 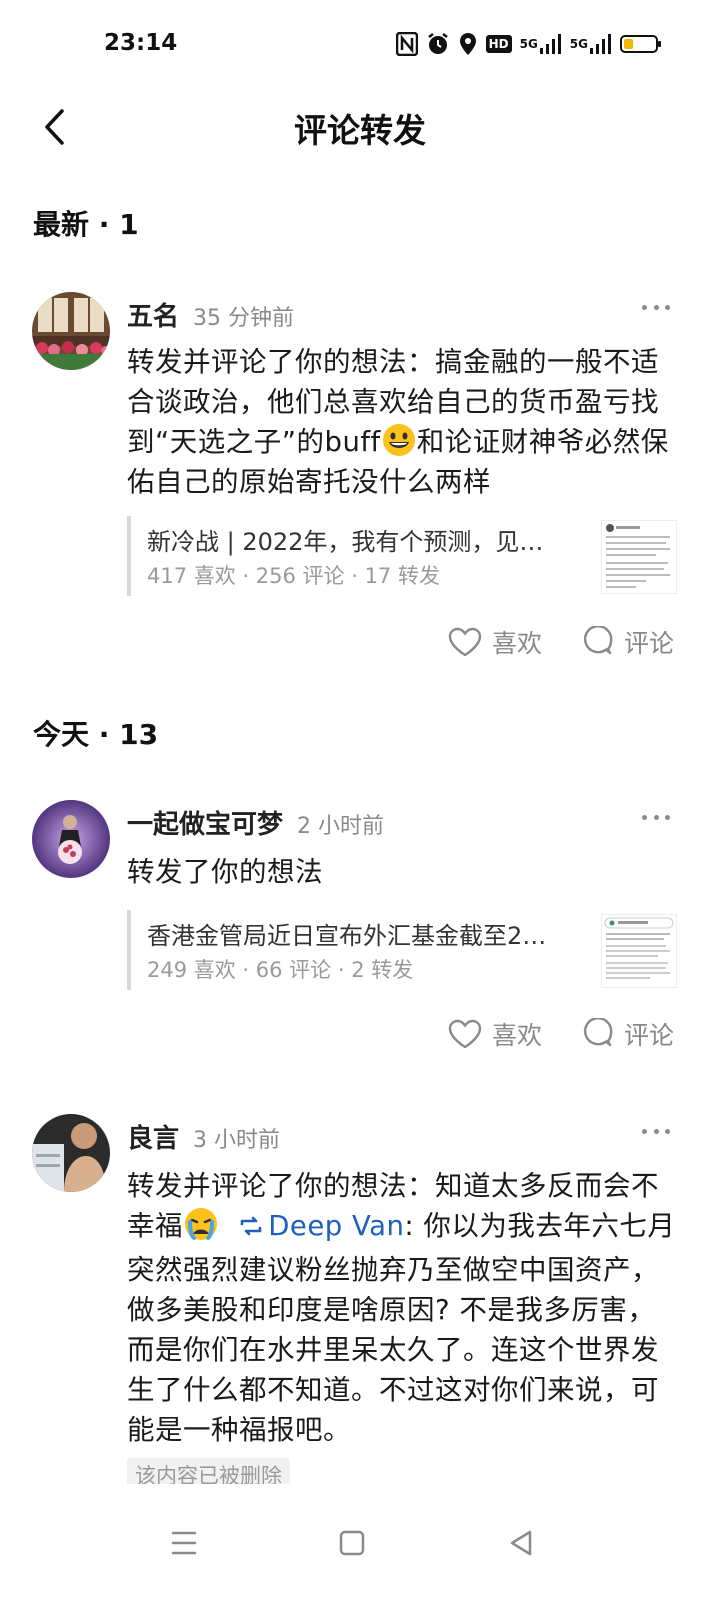 I want to click on system-nav-bar, so click(x=360, y=1542).